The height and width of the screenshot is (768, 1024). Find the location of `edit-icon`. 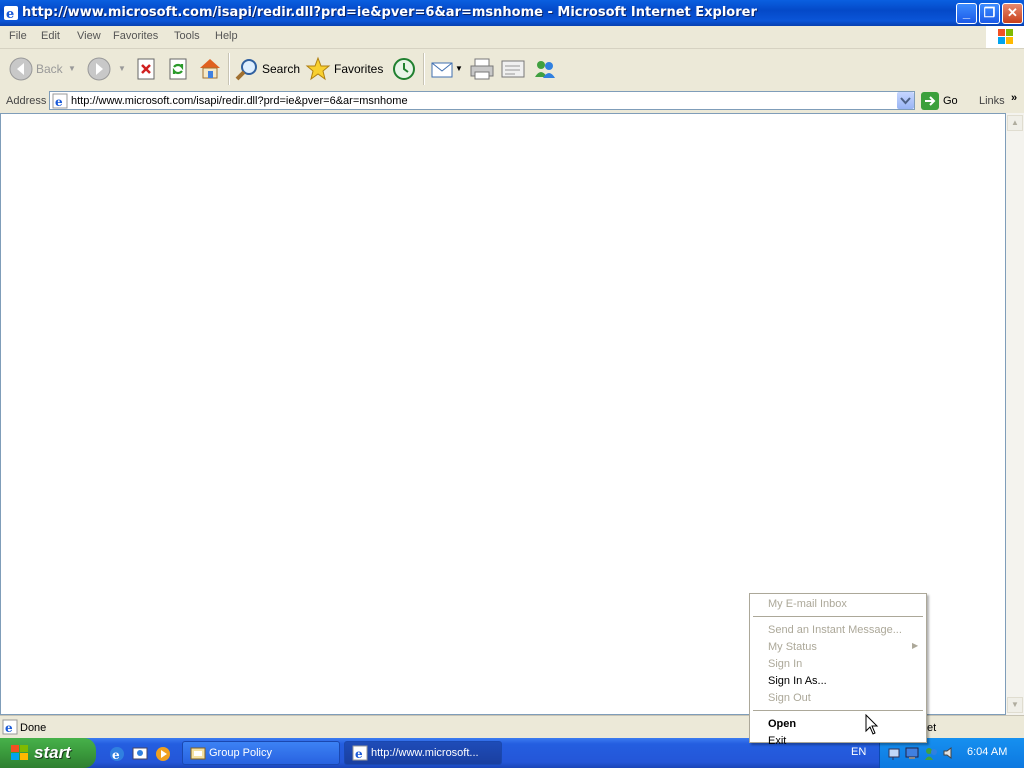

edit-icon is located at coordinates (513, 70).